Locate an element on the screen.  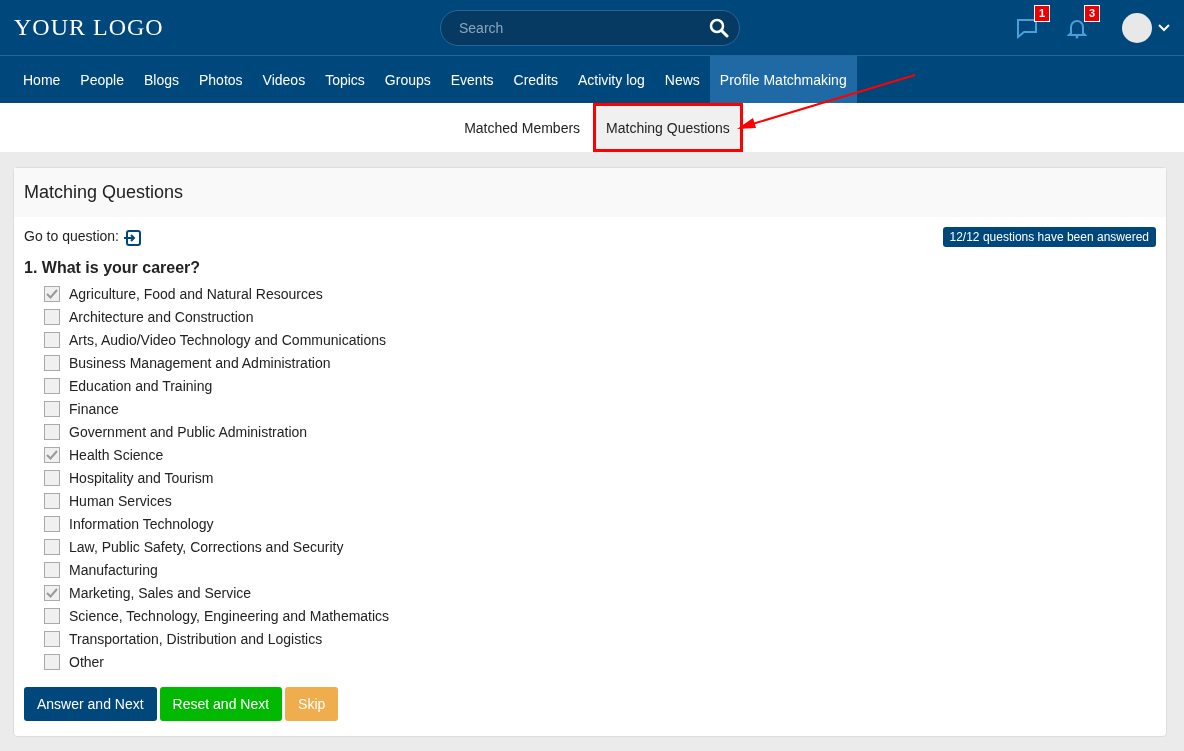
enter-icon is located at coordinates (131, 237).